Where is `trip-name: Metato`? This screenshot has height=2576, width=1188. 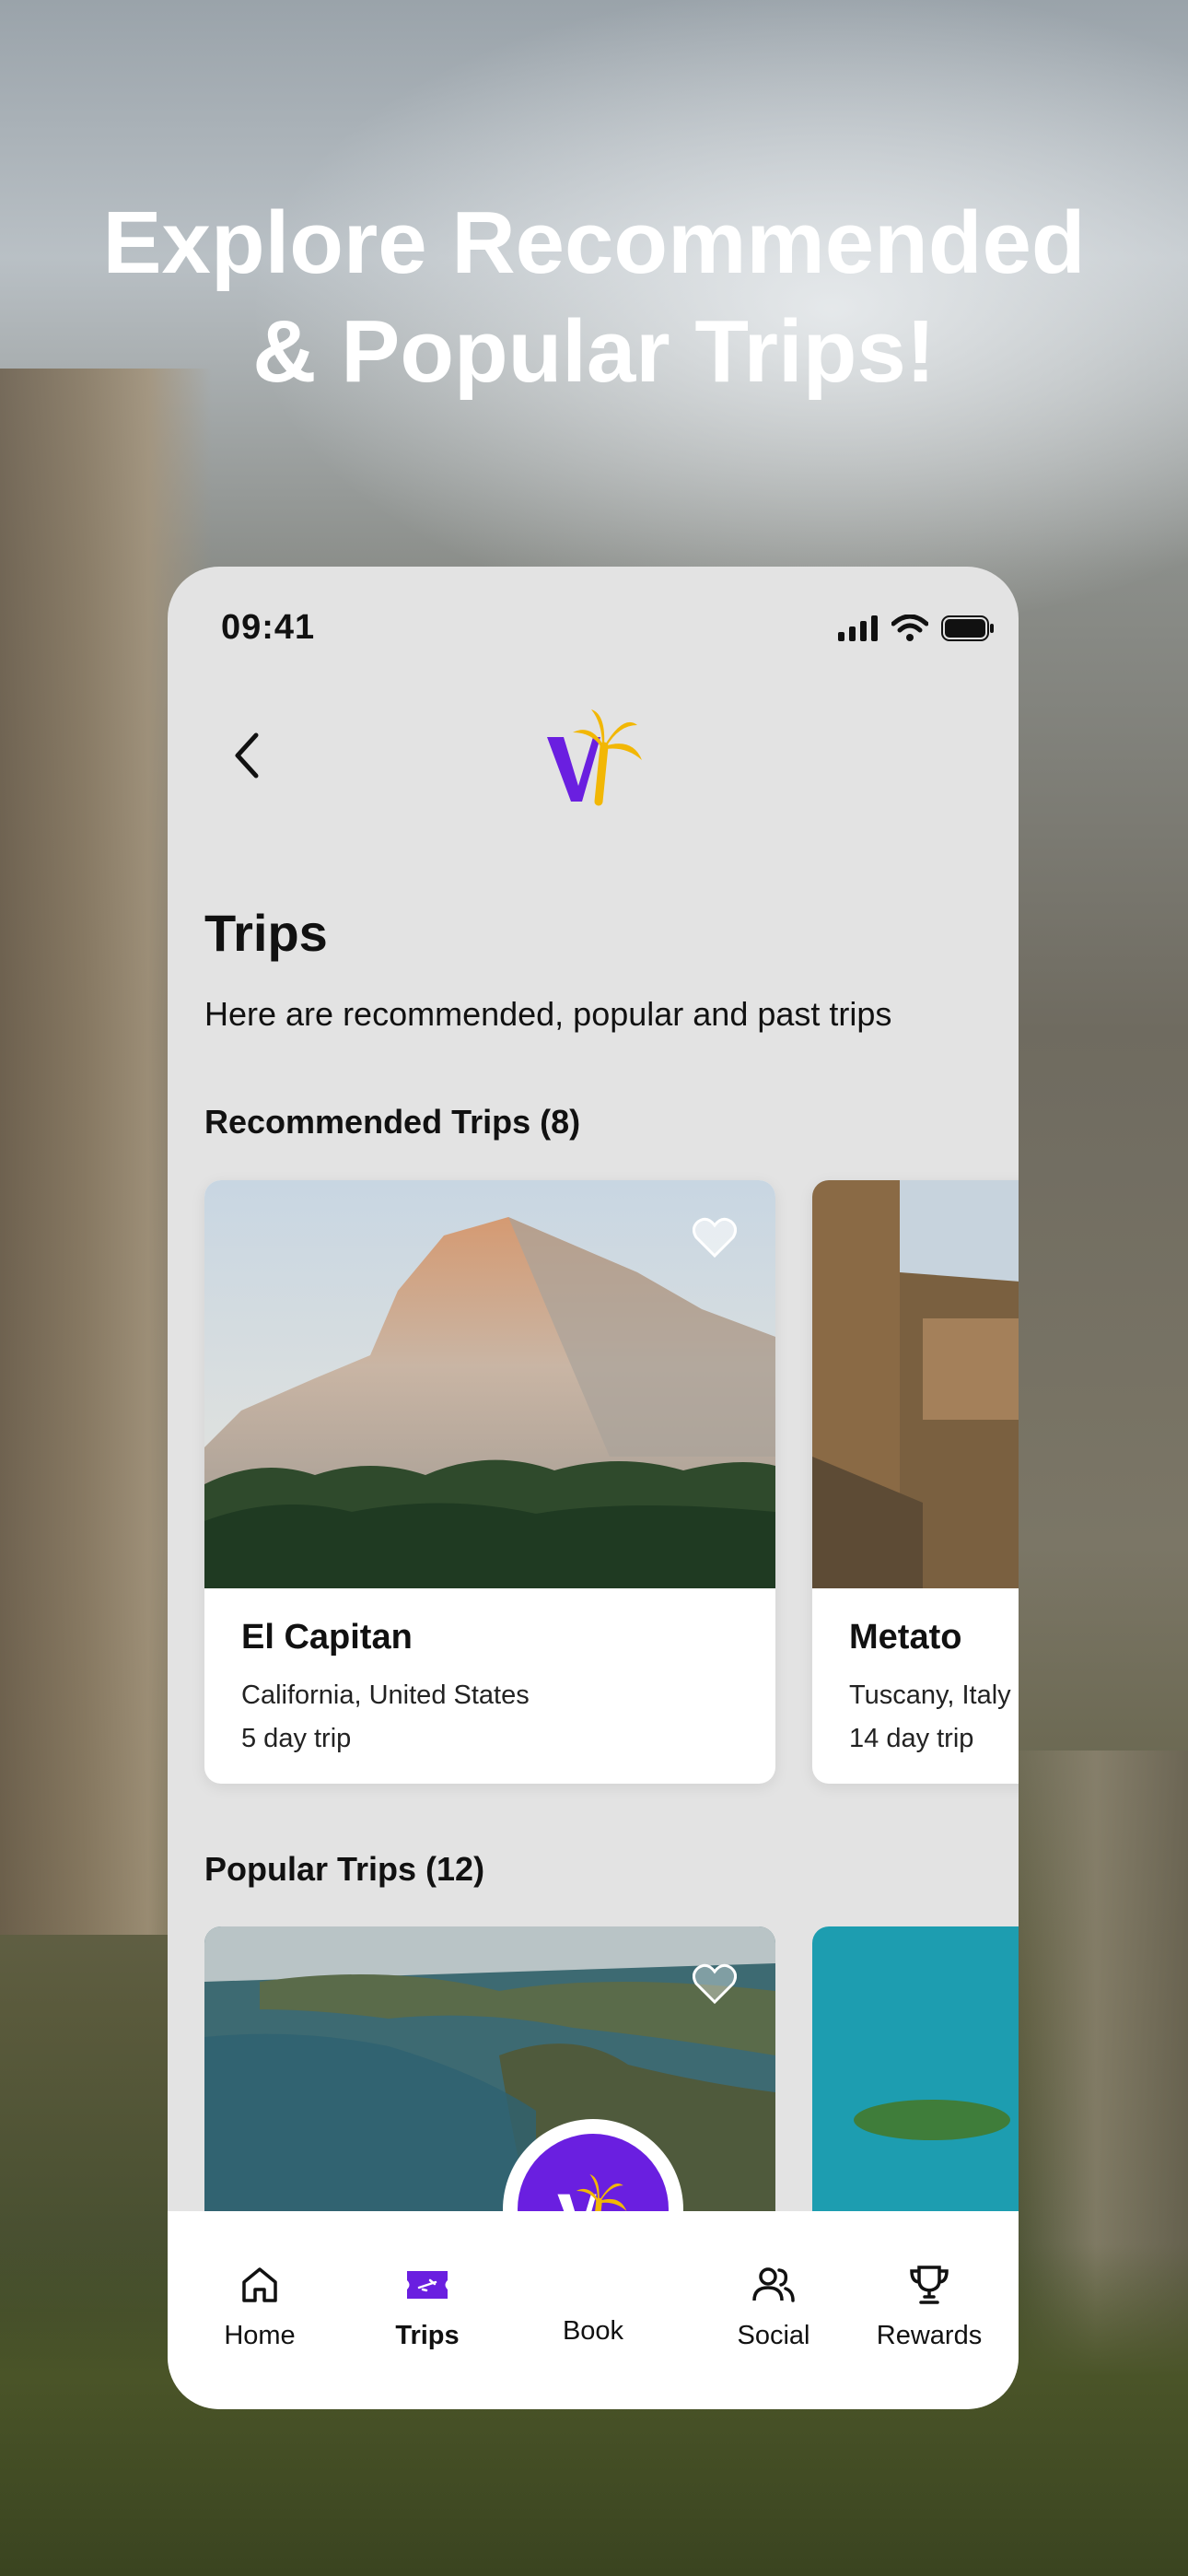
trip-name: Metato is located at coordinates (905, 1637).